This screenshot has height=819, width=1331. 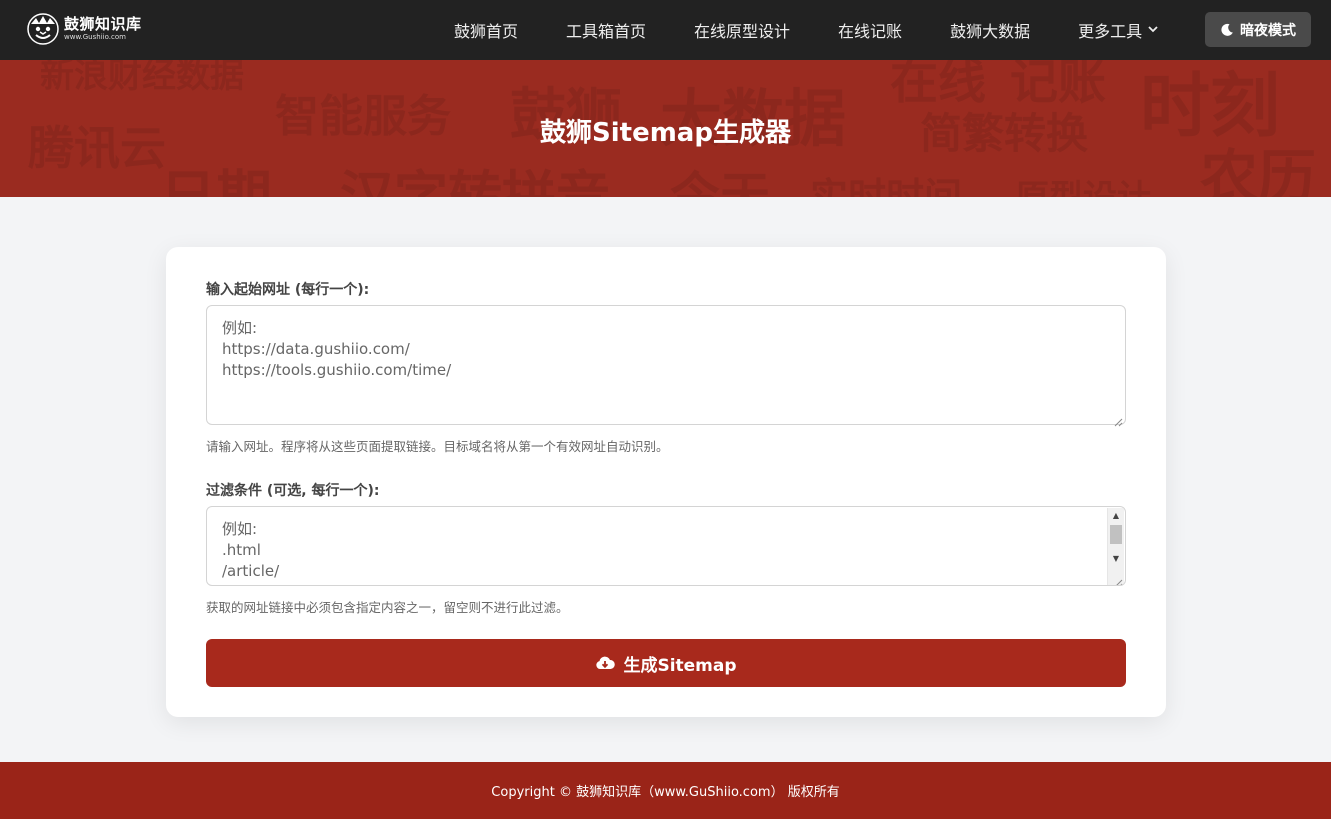 I want to click on nav-item-toolbox-home: 工具箱首页, so click(x=606, y=30).